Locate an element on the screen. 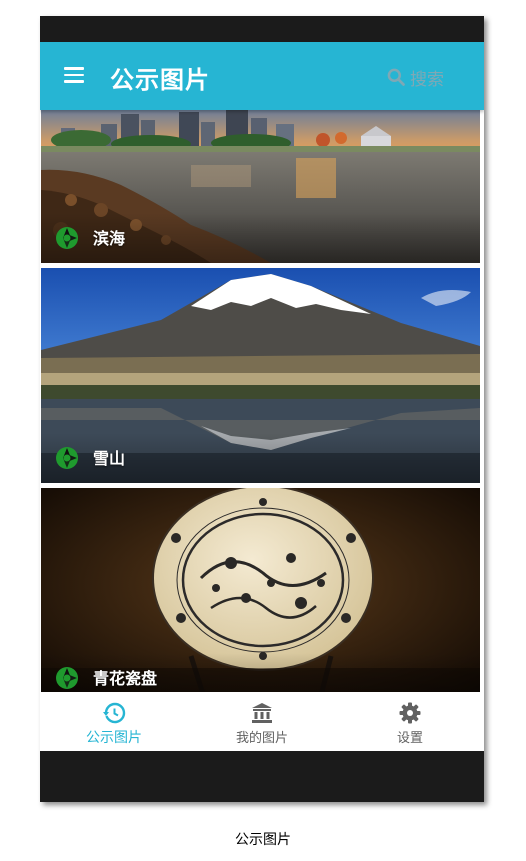  search-button: 搜索 is located at coordinates (415, 77).